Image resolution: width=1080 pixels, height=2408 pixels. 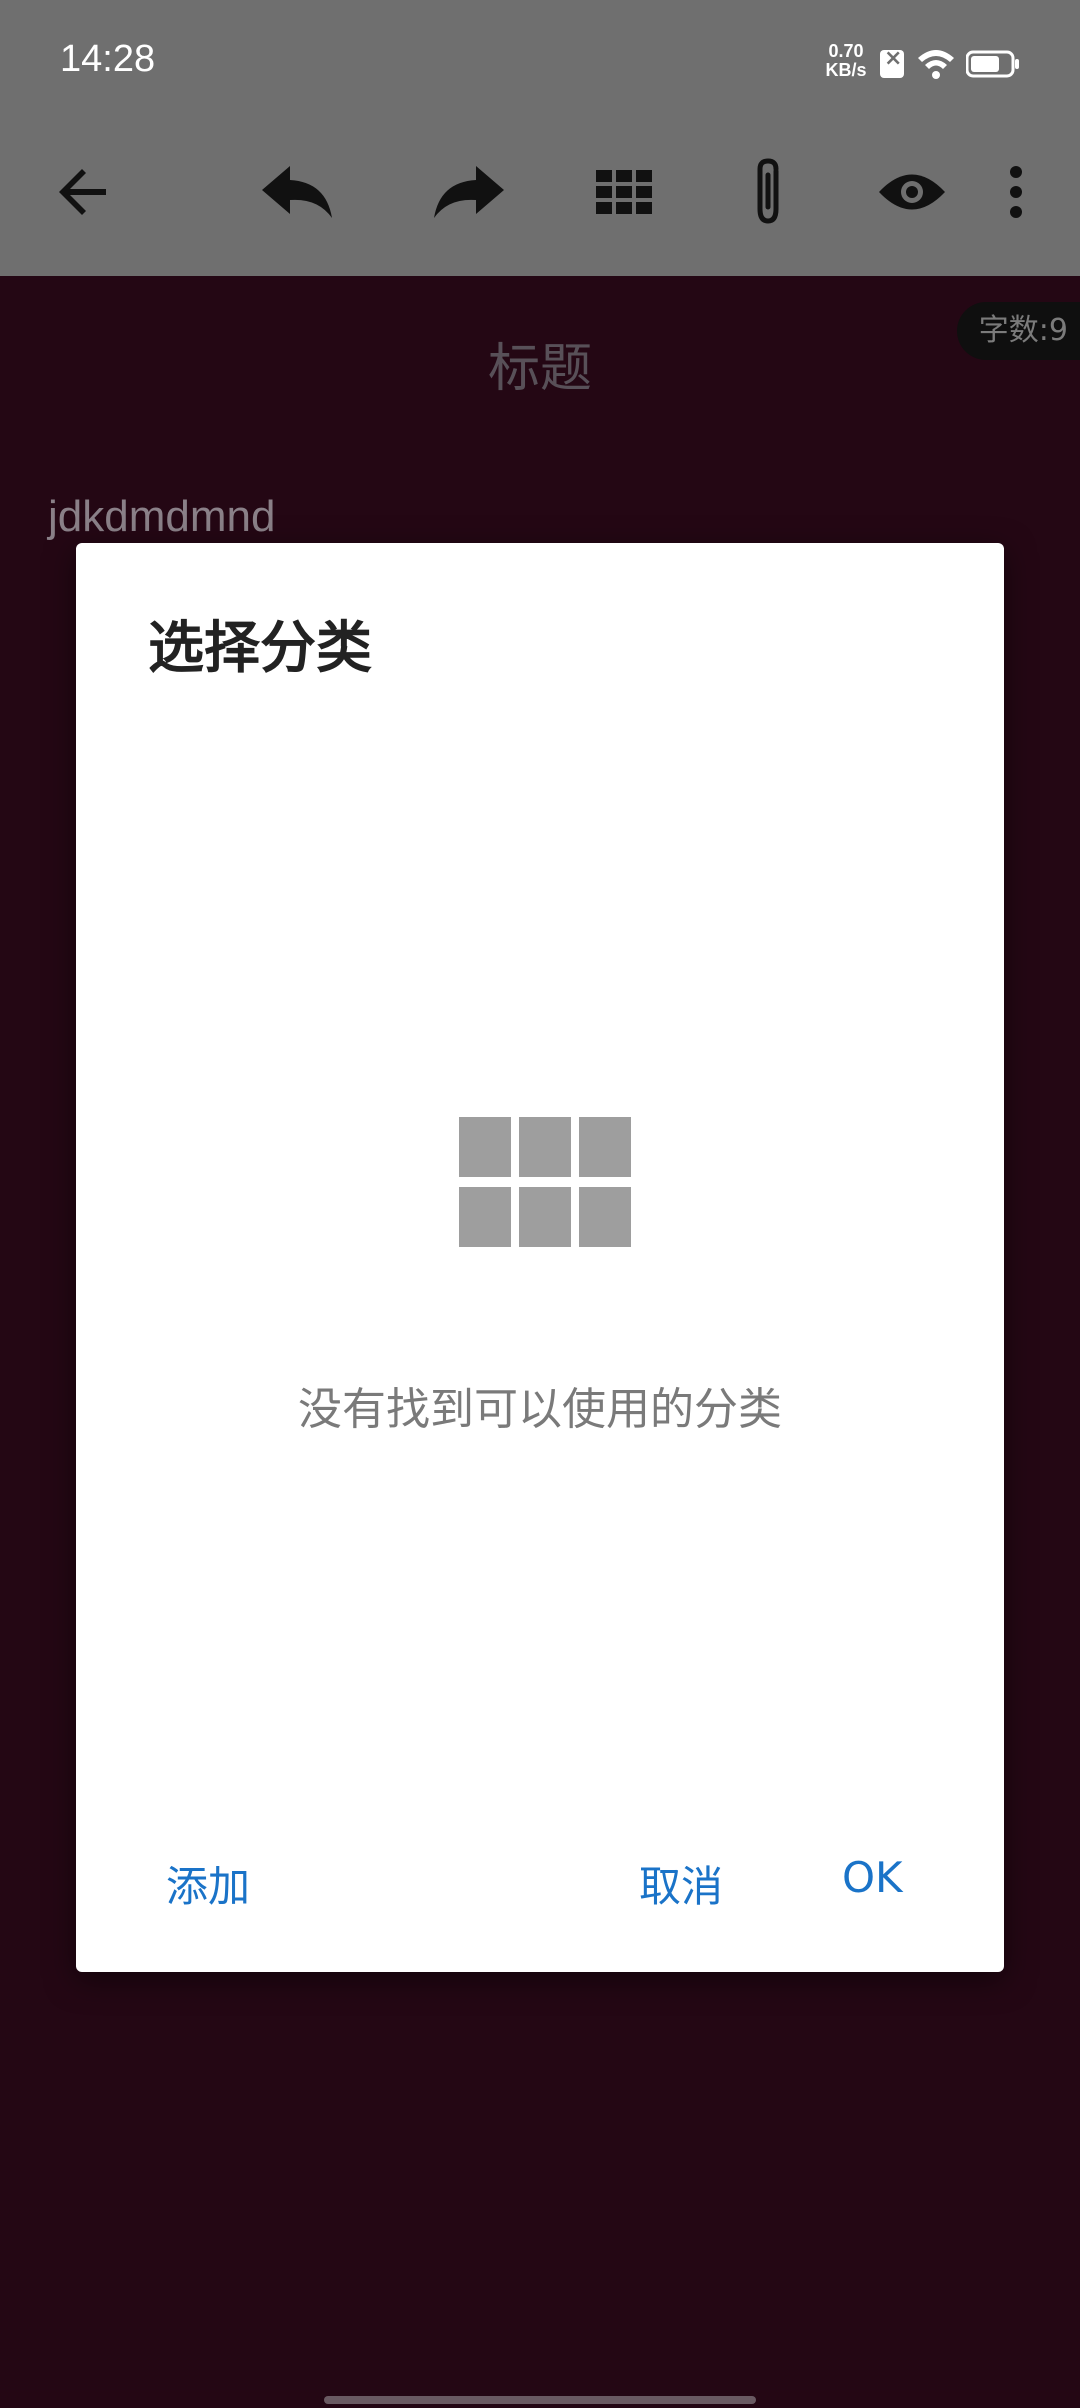 I want to click on cancel-button: 取消, so click(x=681, y=1883).